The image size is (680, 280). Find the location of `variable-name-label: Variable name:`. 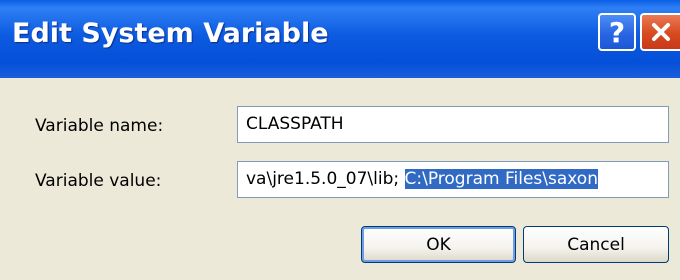

variable-name-label: Variable name: is located at coordinates (99, 126).